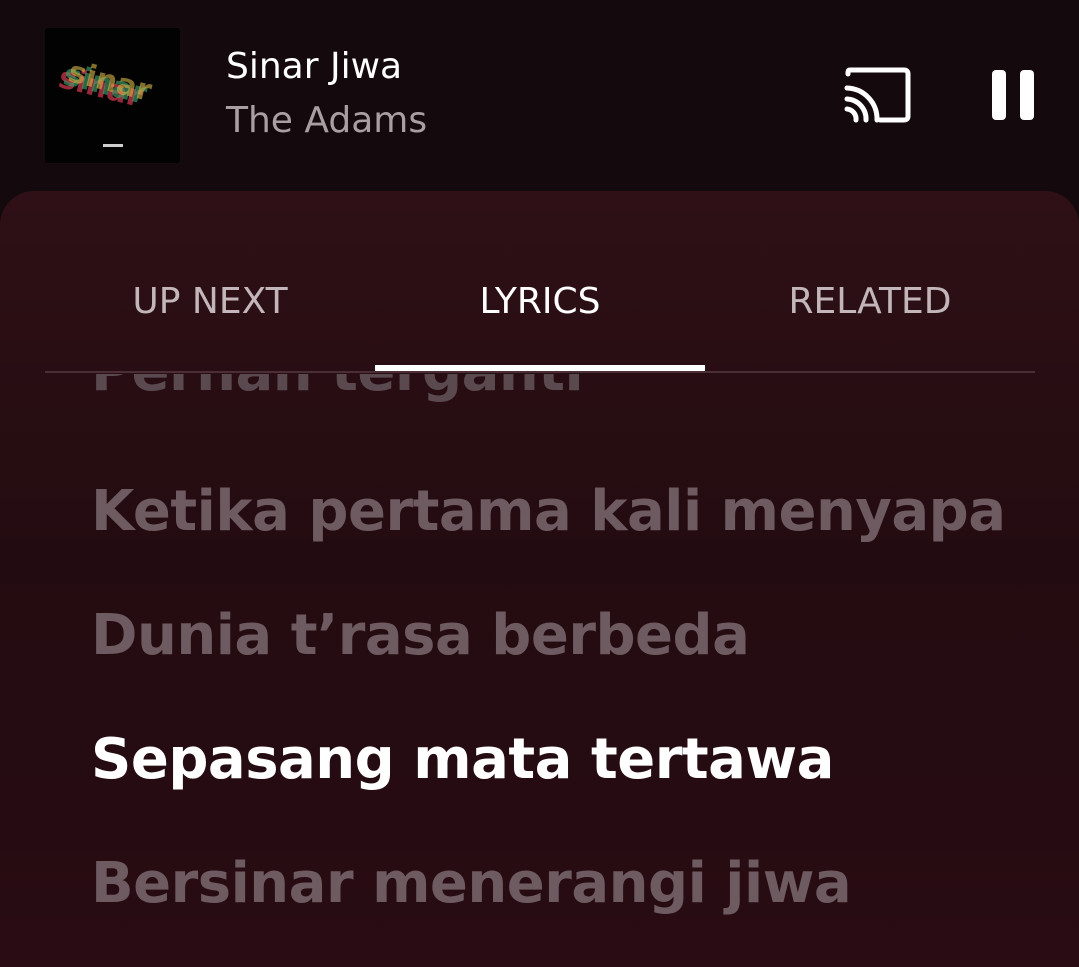 Image resolution: width=1079 pixels, height=967 pixels. I want to click on lyric-line-active: Sepasang mata tertawa, so click(462, 759).